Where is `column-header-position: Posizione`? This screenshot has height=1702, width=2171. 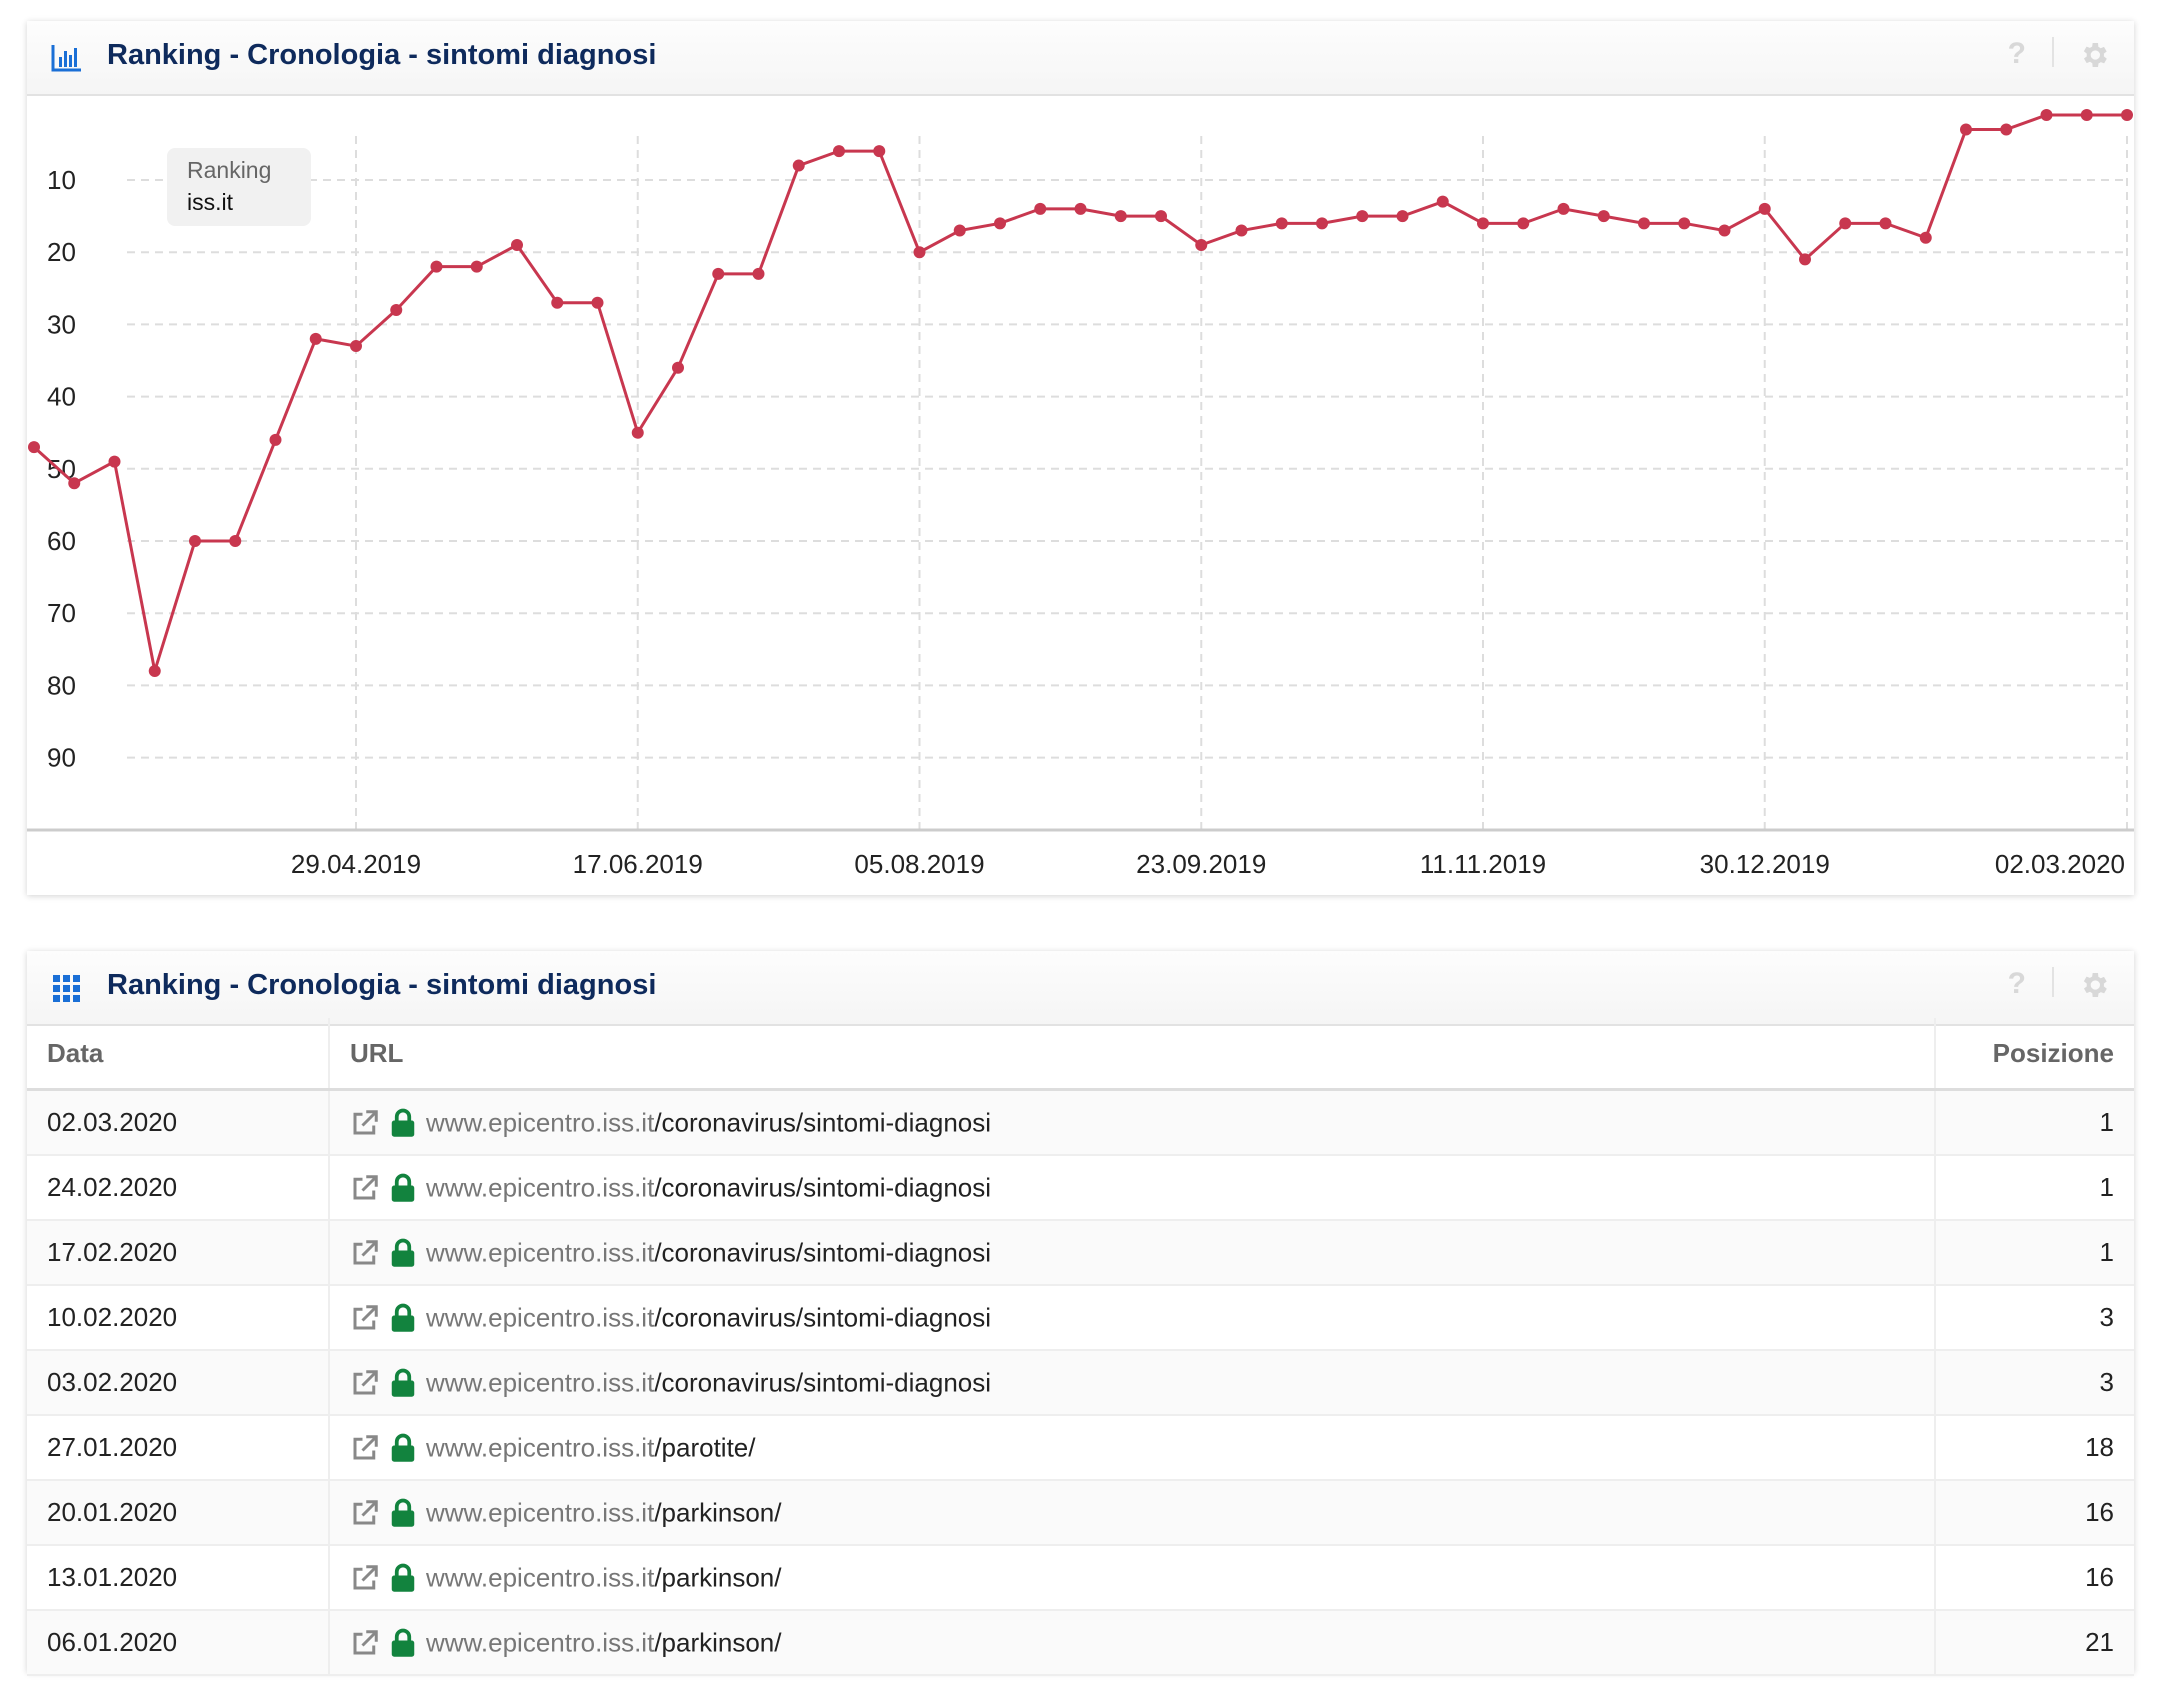
column-header-position: Posizione is located at coordinates (2034, 1054).